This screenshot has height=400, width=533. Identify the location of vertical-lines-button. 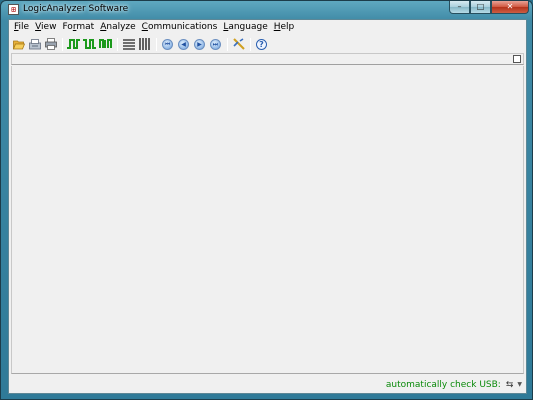
(144, 44).